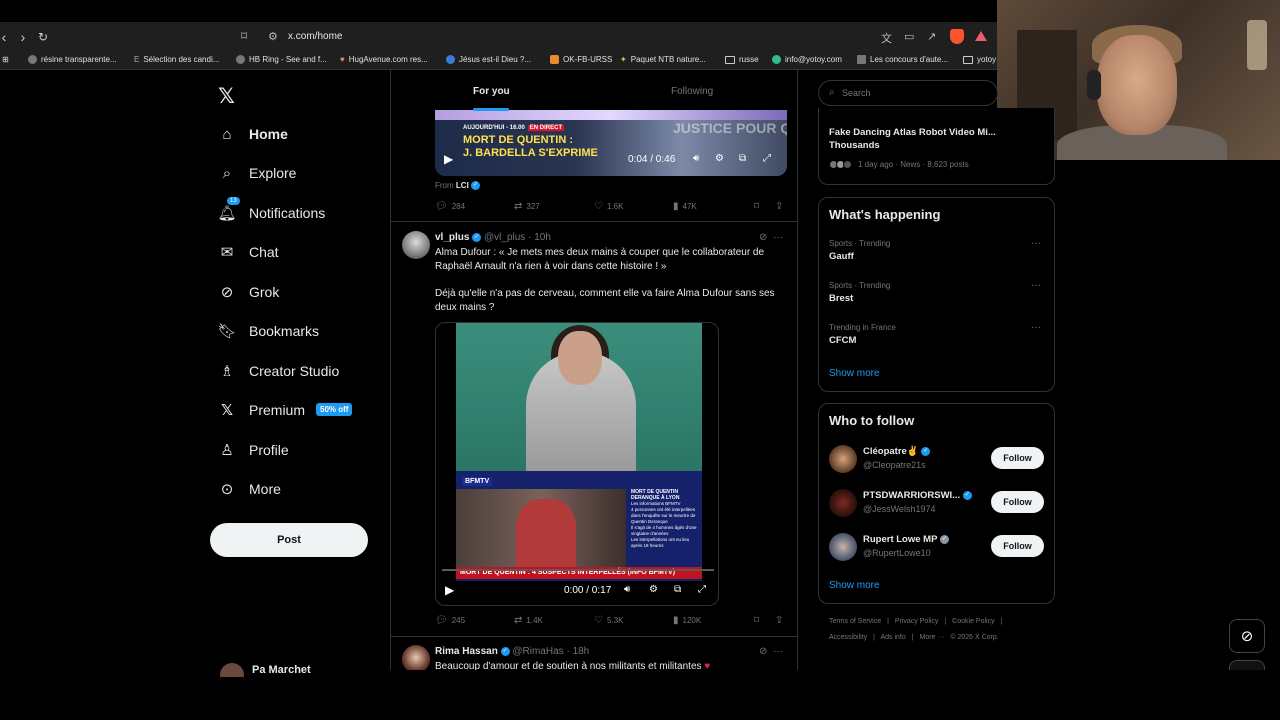 The width and height of the screenshot is (1280, 720). What do you see at coordinates (842, 340) in the screenshot?
I see `trend-name: CFCM` at bounding box center [842, 340].